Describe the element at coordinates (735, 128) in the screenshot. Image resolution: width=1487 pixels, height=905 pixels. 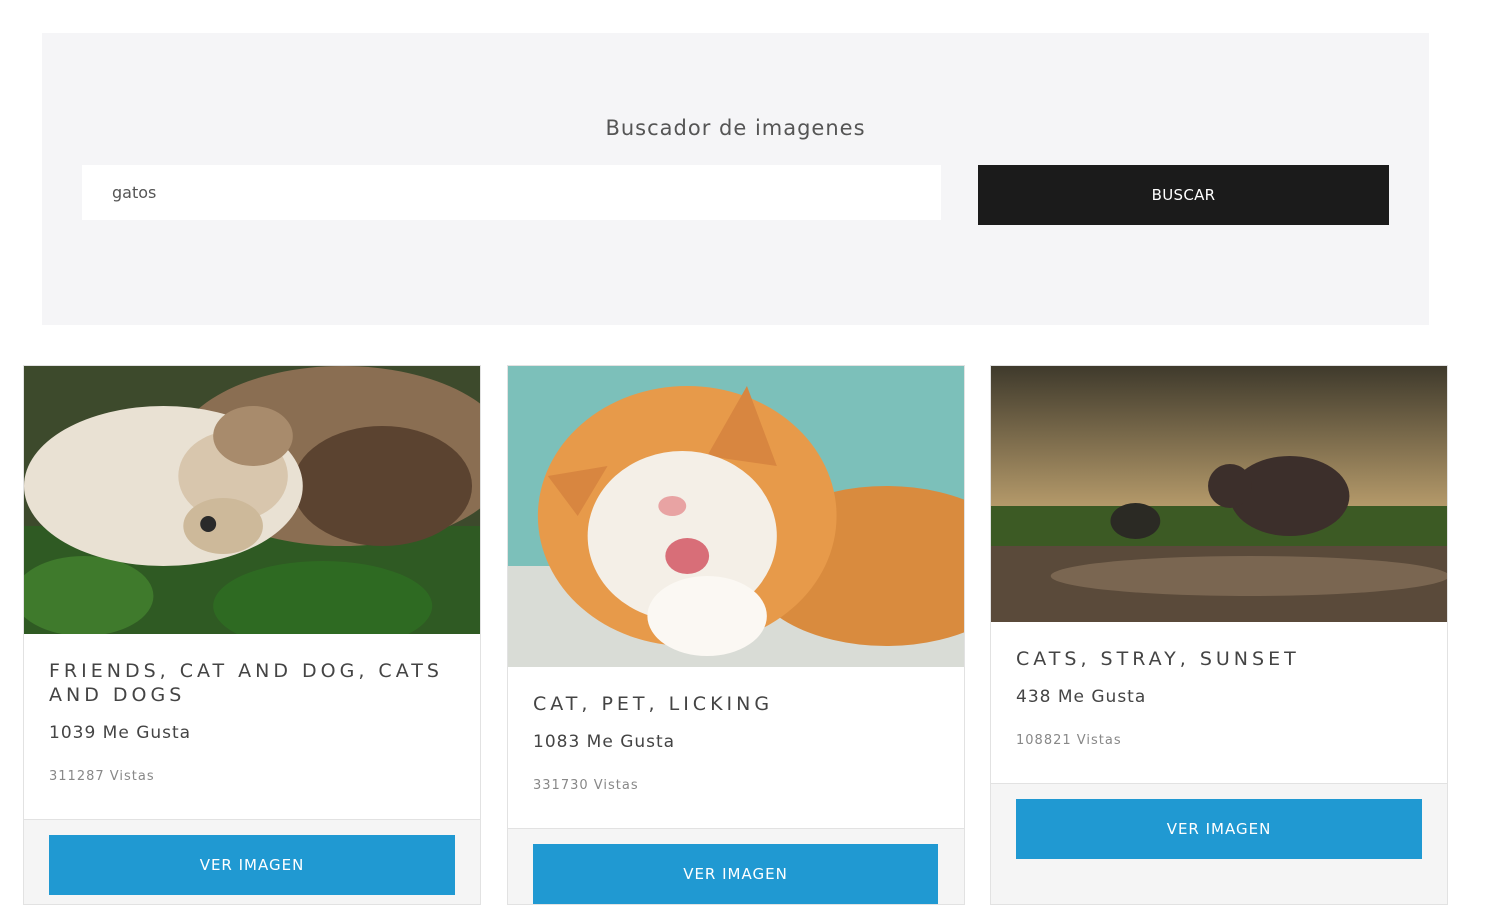
I see `search-title: Buscador de imagenes` at that location.